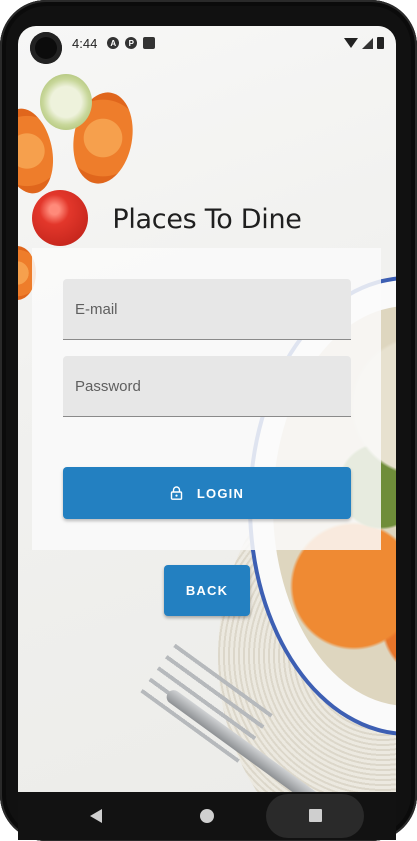  I want to click on system-nav-bar, so click(207, 816).